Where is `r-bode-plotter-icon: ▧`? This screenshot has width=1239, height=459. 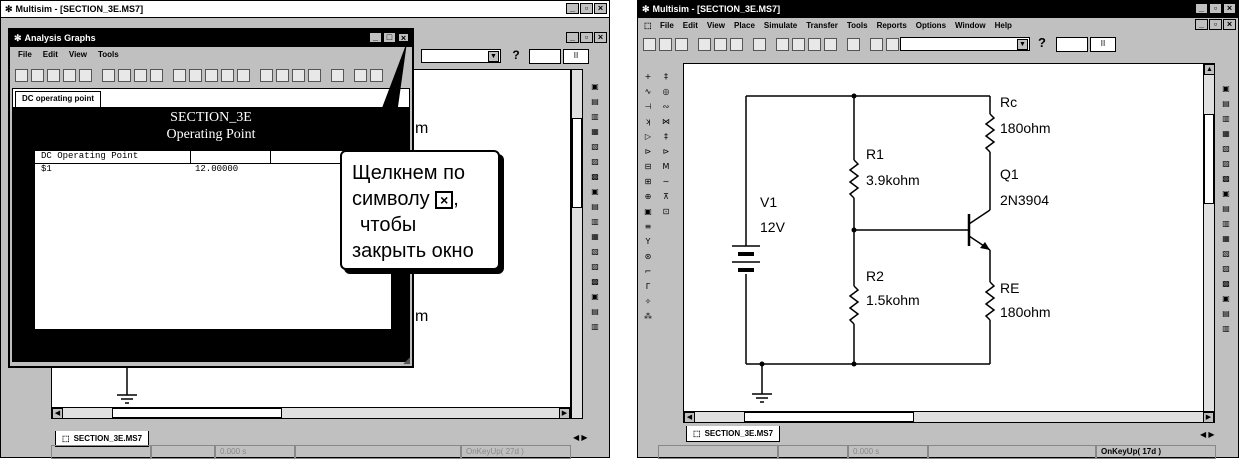 r-bode-plotter-icon: ▧ is located at coordinates (1226, 148).